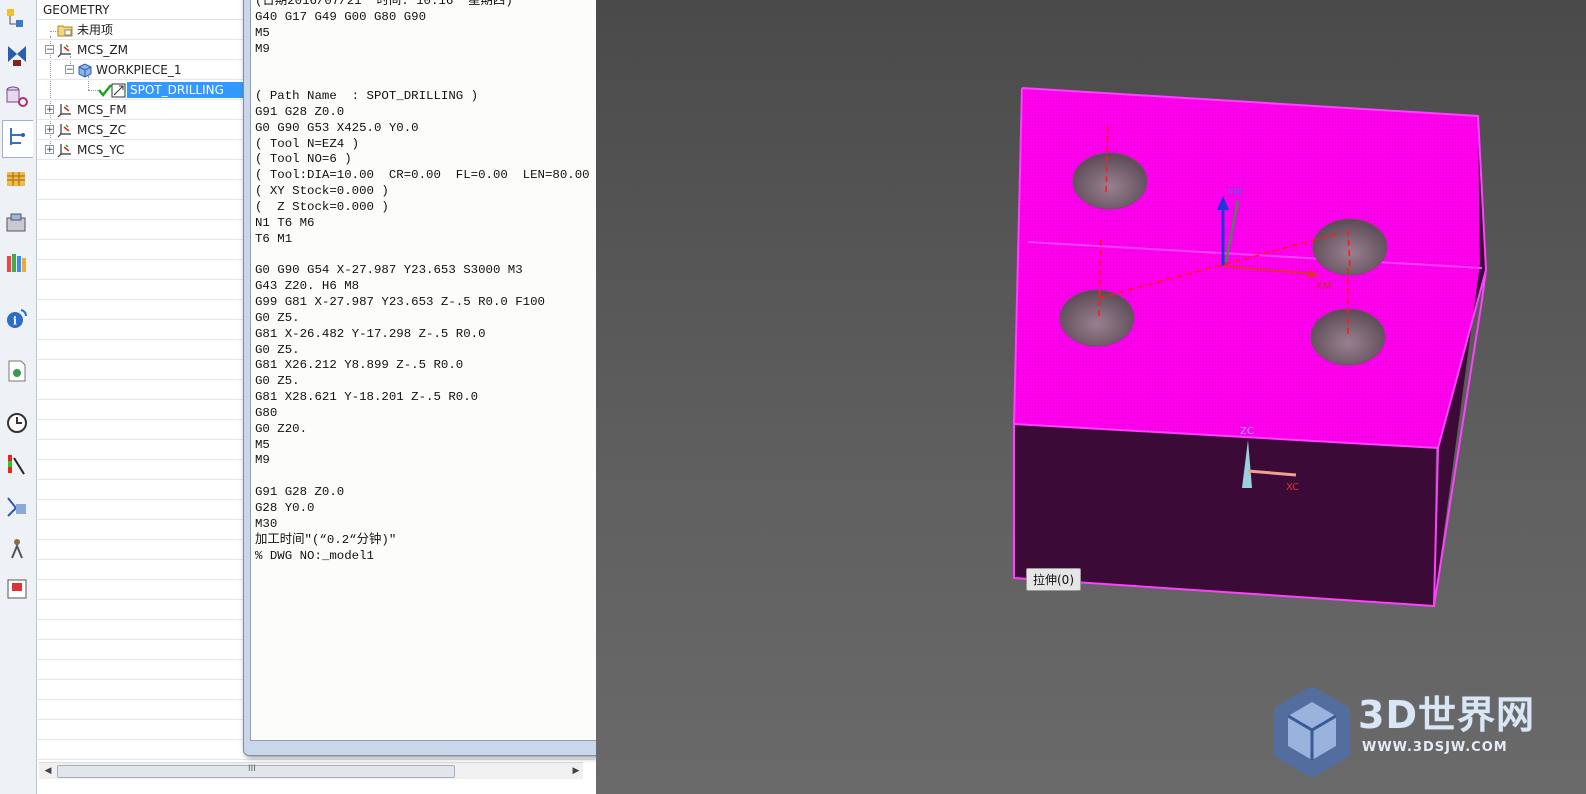  What do you see at coordinates (1247, 431) in the screenshot?
I see `axis-label-zc: ZC` at bounding box center [1247, 431].